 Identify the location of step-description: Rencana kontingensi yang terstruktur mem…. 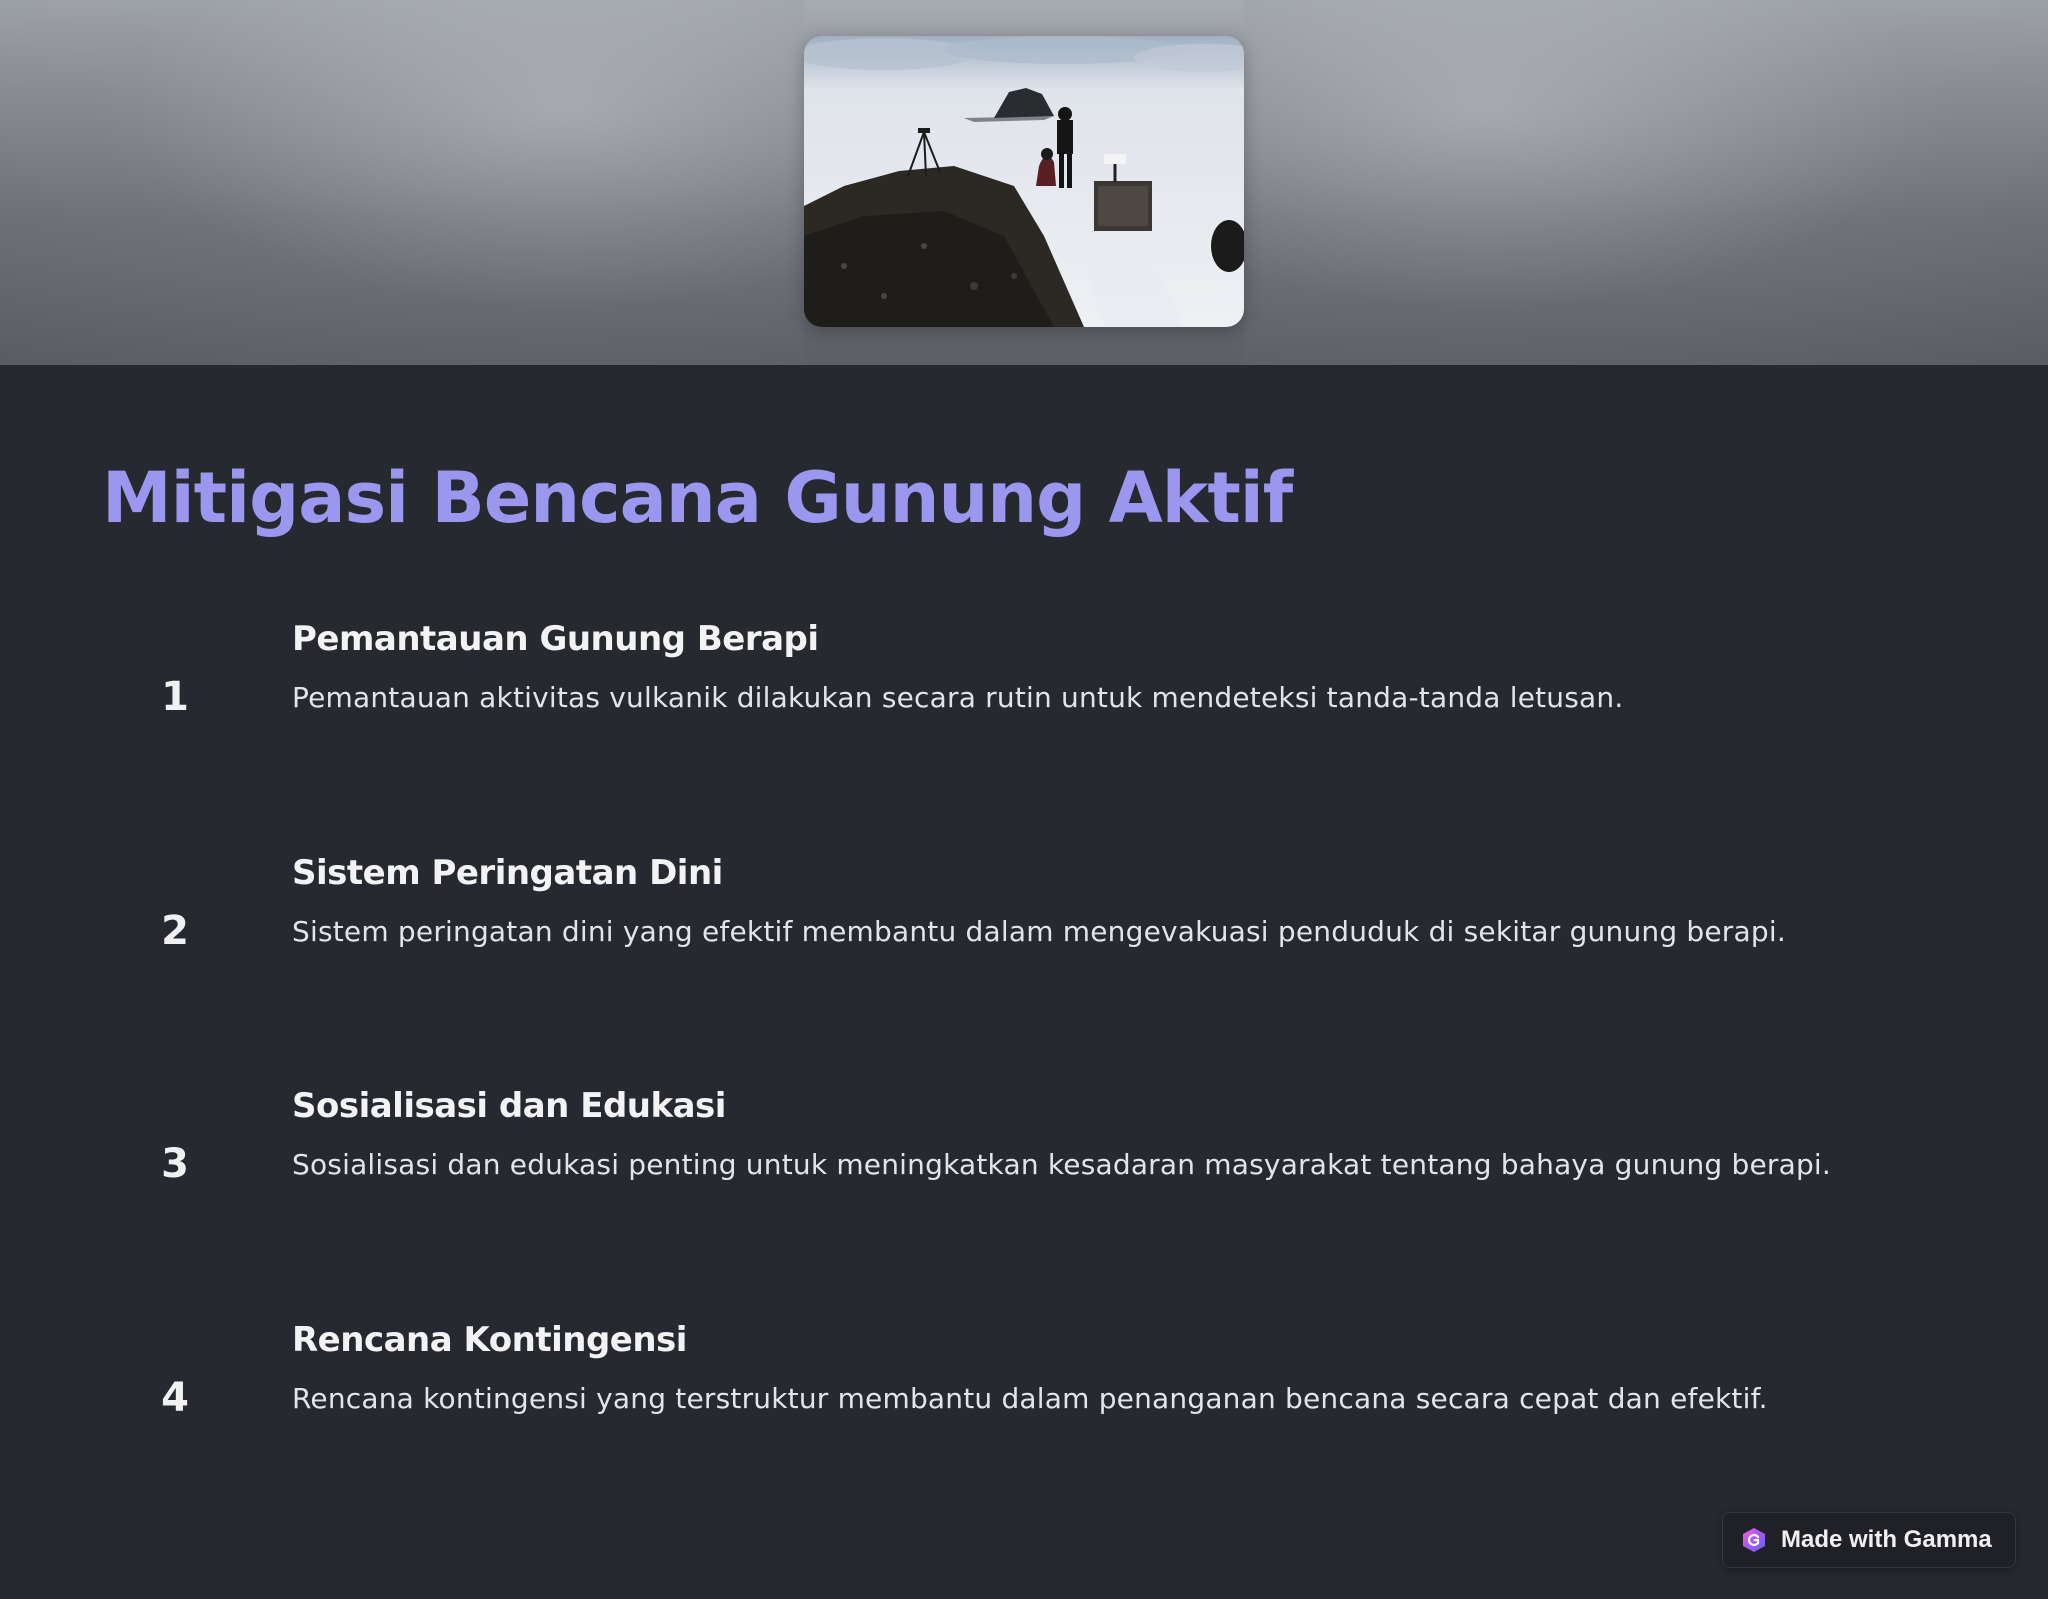
(1030, 1398).